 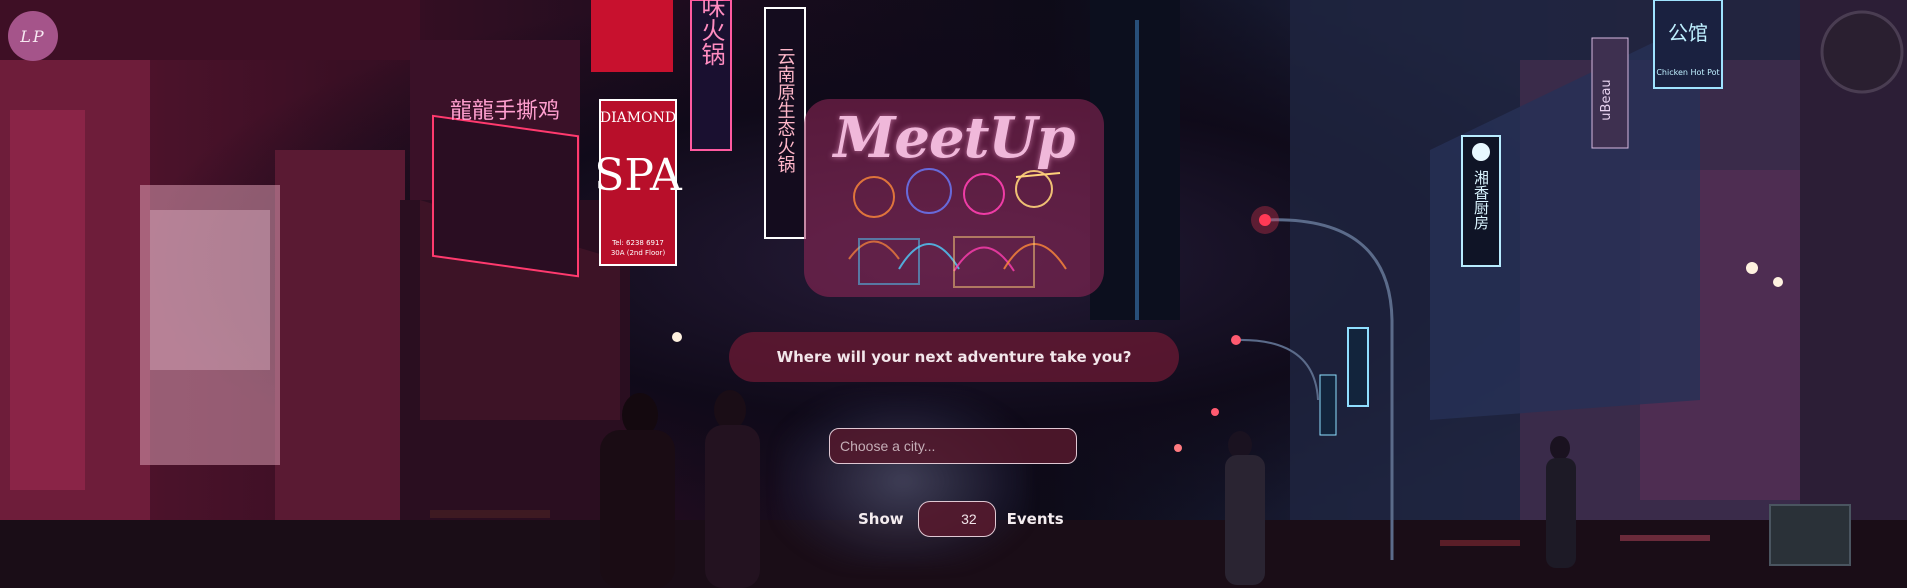 I want to click on blur-panel, so click(x=903, y=481).